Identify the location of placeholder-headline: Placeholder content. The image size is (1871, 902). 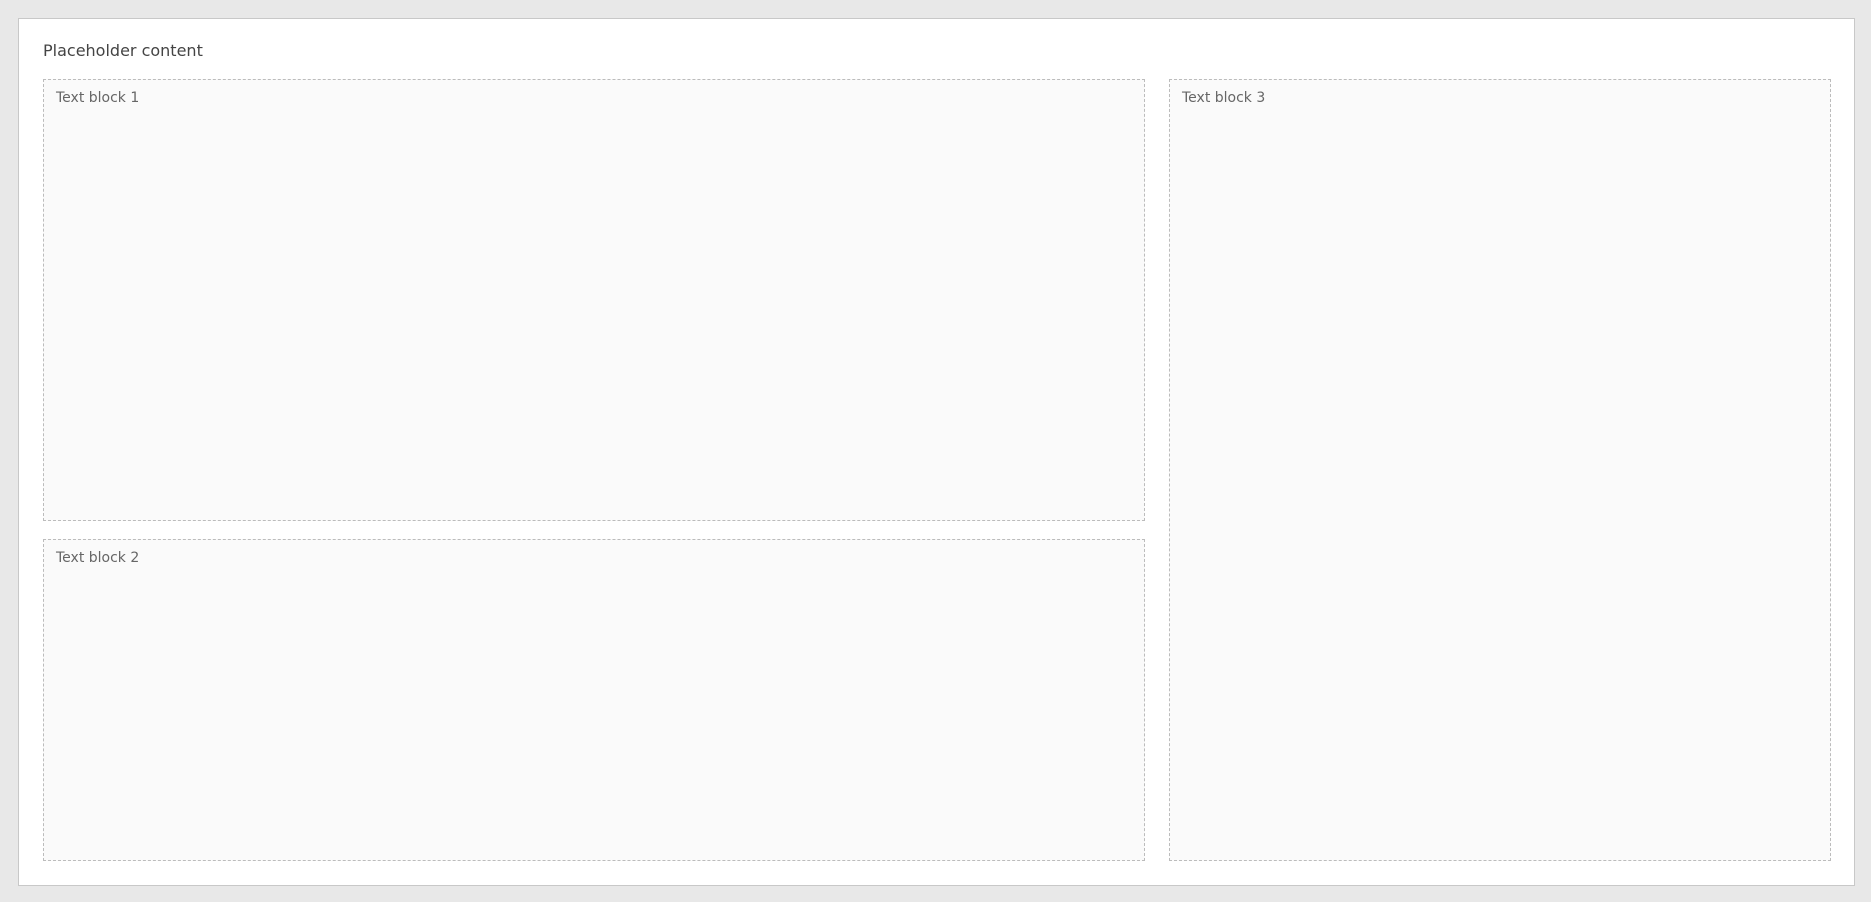
(123, 50).